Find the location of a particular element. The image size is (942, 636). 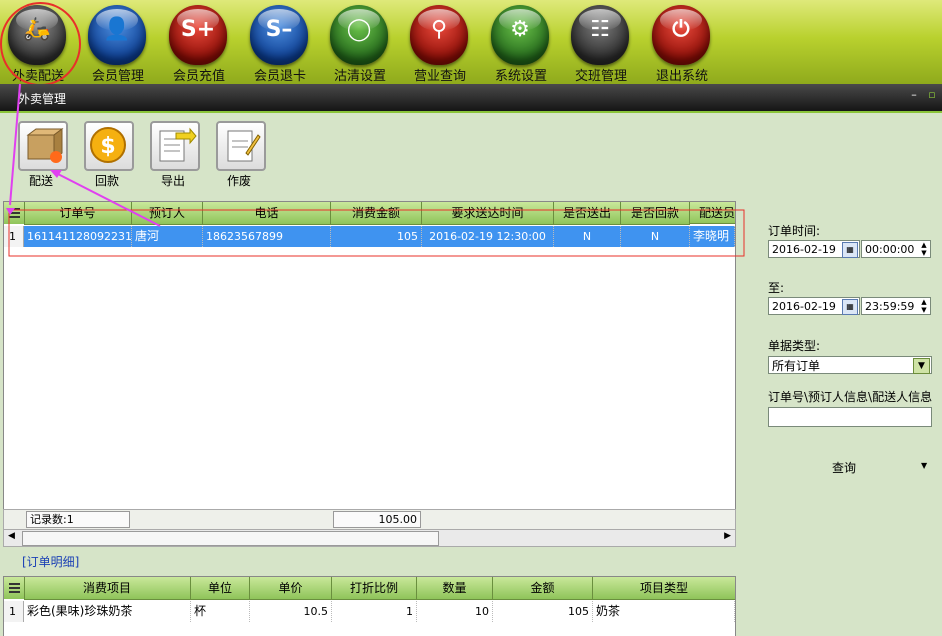

card-plus-icon: S+ is located at coordinates (198, 35).